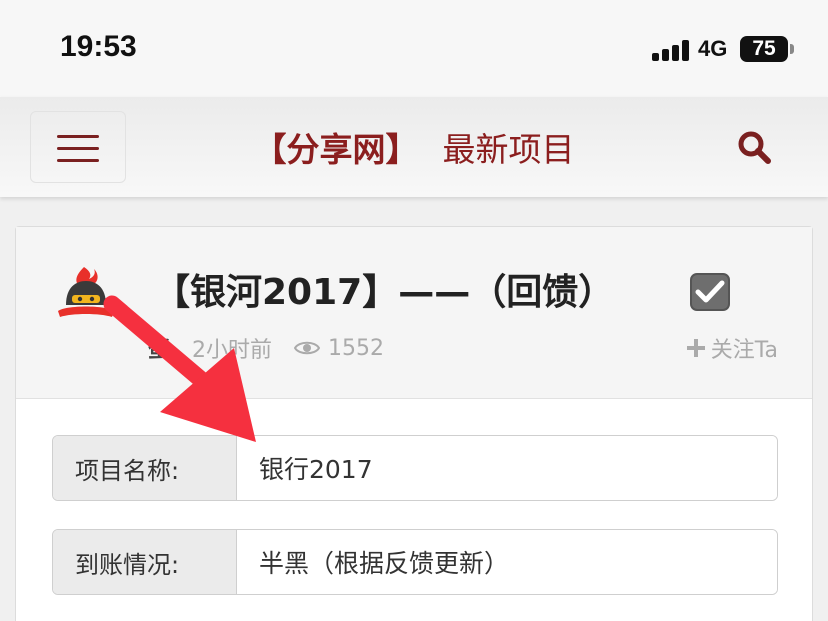  I want to click on helmet-avatar-icon, so click(86, 295).